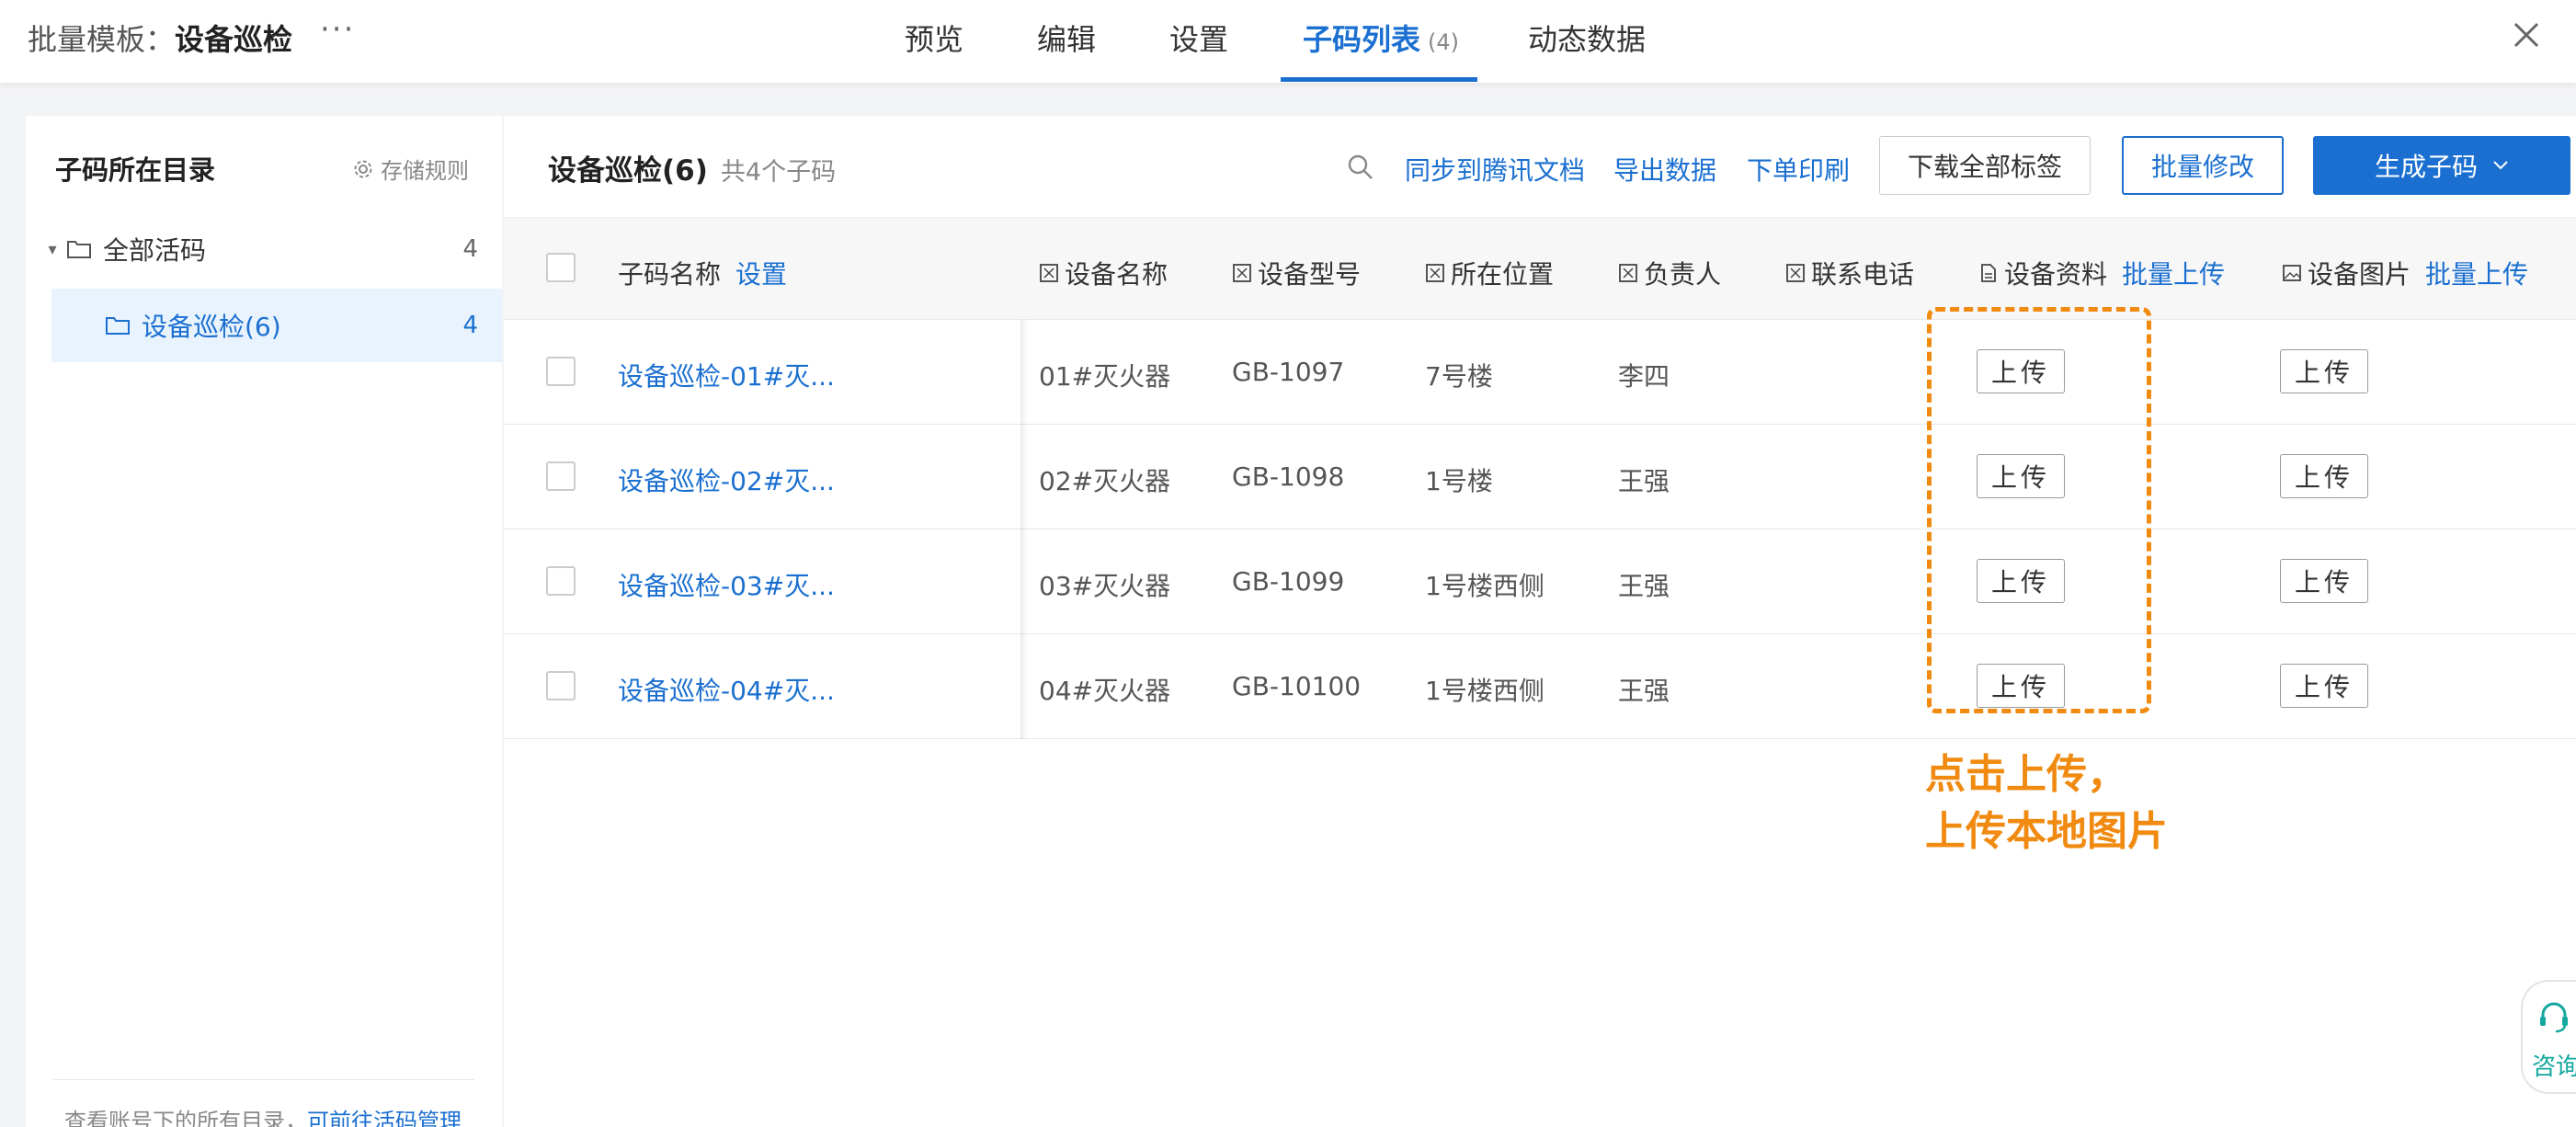 This screenshot has height=1127, width=2576. Describe the element at coordinates (1988, 273) in the screenshot. I see `document-icon` at that location.